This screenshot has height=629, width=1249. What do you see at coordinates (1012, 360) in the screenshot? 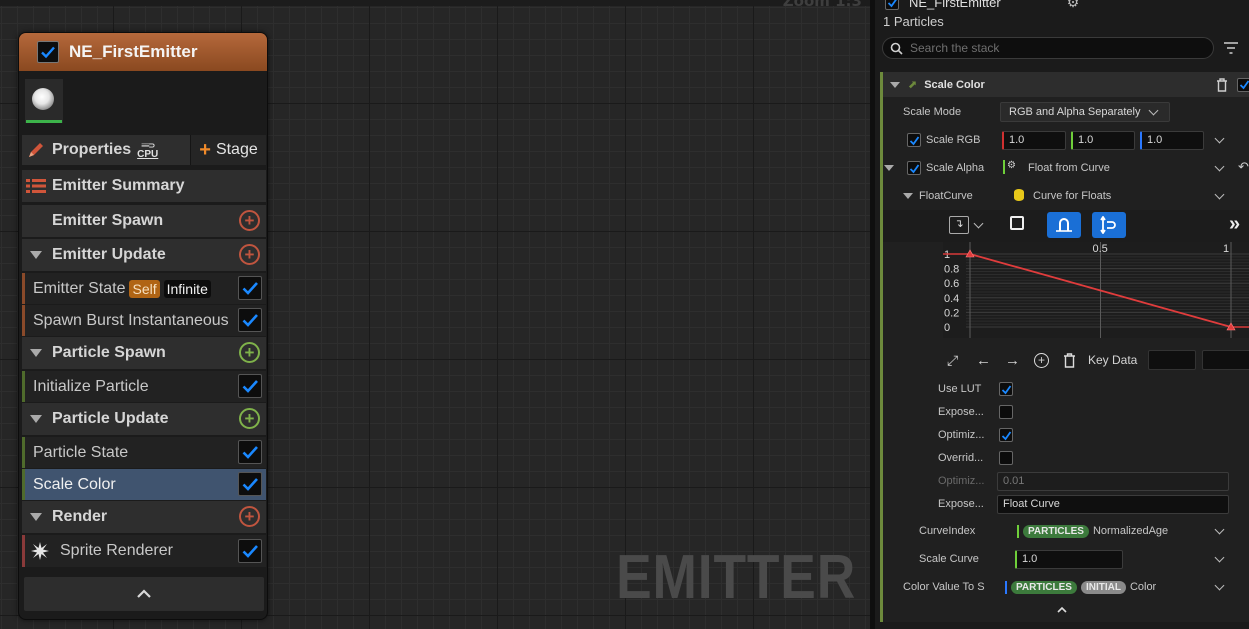
I see `arrow-right-icon: →` at bounding box center [1012, 360].